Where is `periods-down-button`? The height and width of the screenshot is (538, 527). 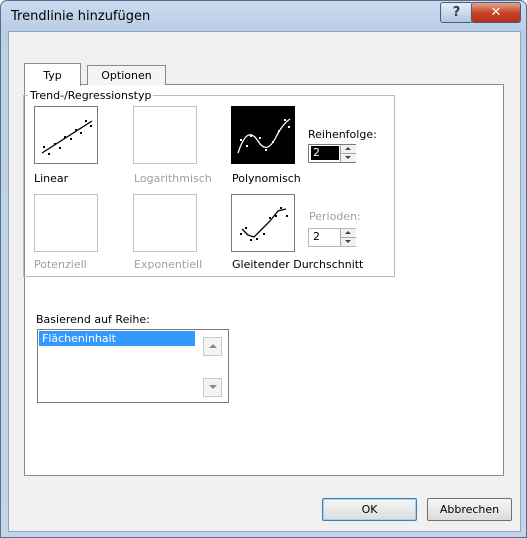 periods-down-button is located at coordinates (348, 241).